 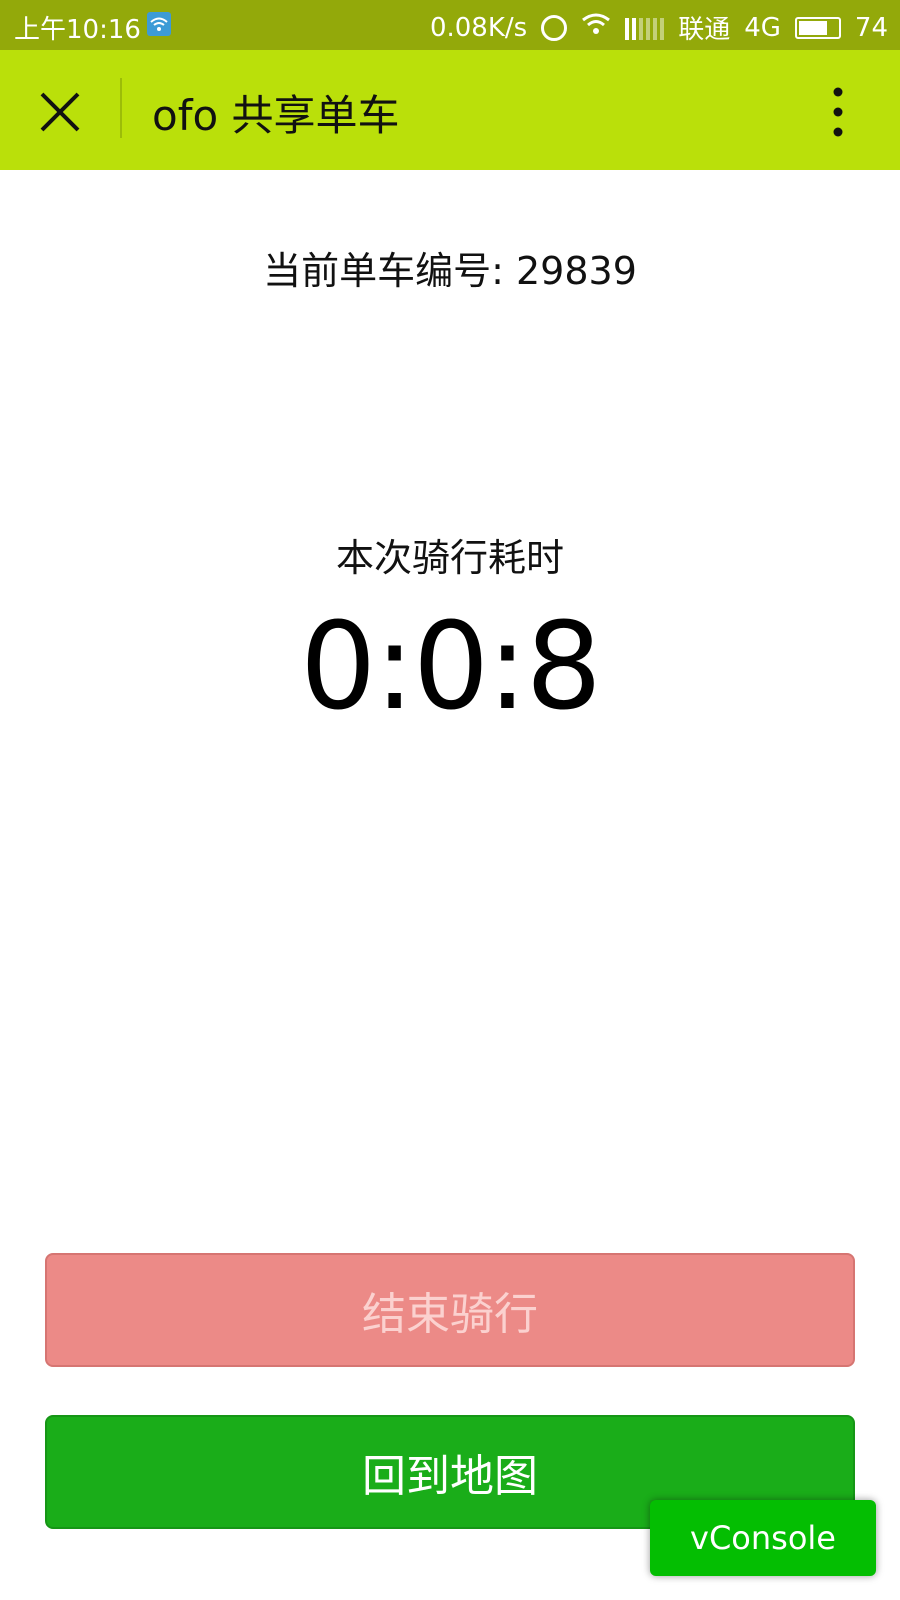 What do you see at coordinates (576, 271) in the screenshot?
I see `bike-number-value: 29839` at bounding box center [576, 271].